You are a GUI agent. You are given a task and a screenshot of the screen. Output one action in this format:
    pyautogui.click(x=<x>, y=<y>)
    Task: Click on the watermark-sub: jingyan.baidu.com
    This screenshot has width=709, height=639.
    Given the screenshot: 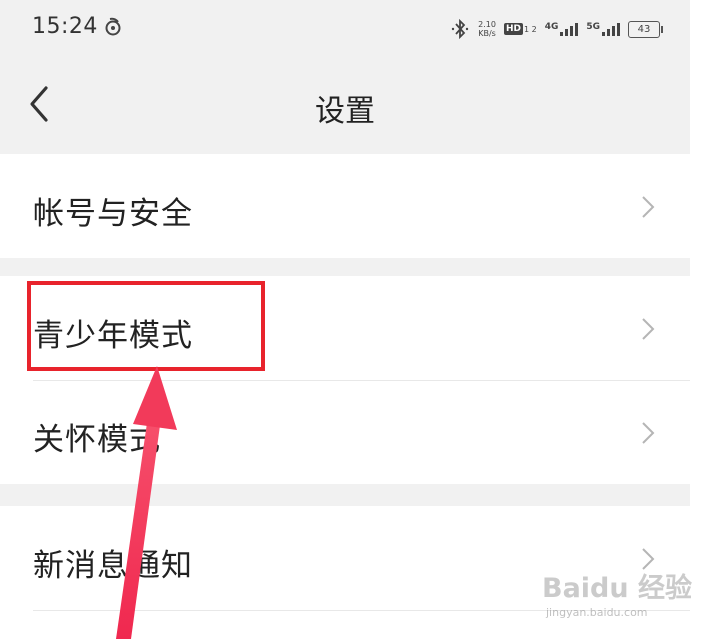 What is the action you would take?
    pyautogui.click(x=597, y=612)
    